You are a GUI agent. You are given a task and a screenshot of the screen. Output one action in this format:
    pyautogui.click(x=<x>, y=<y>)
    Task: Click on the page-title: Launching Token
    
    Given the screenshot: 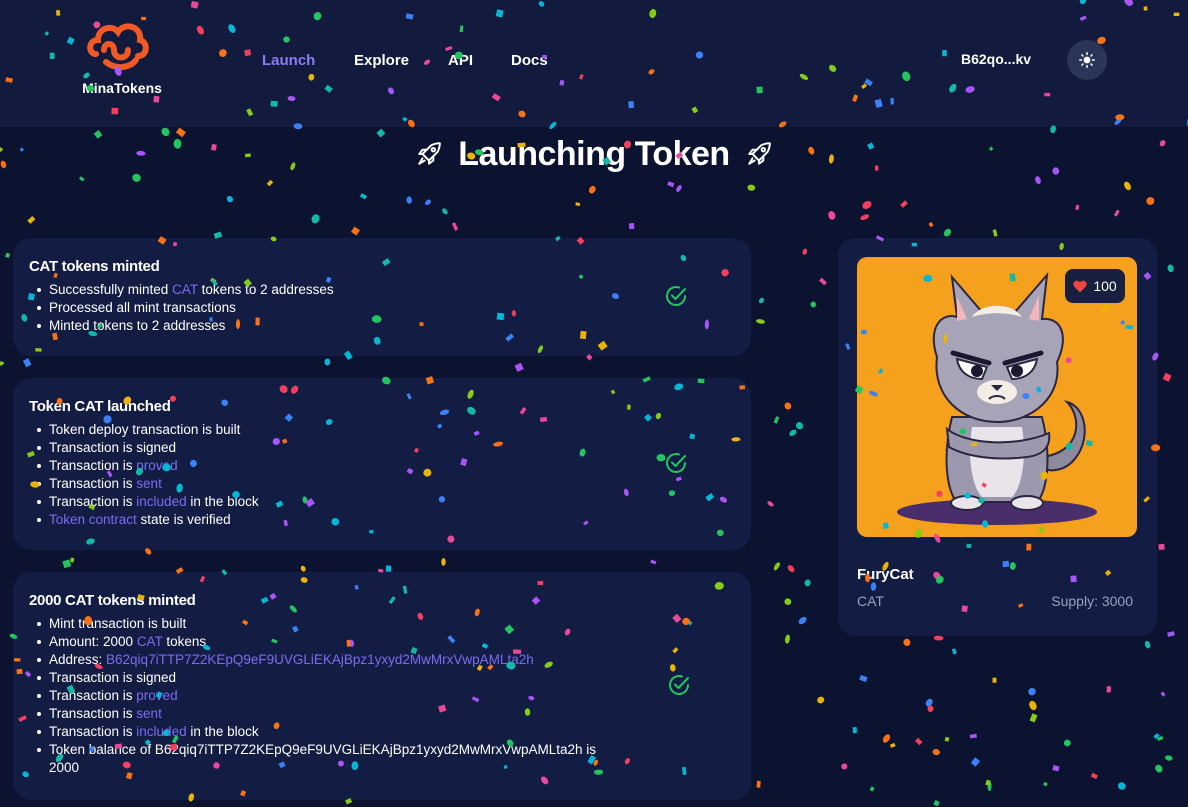 What is the action you would take?
    pyautogui.click(x=594, y=153)
    